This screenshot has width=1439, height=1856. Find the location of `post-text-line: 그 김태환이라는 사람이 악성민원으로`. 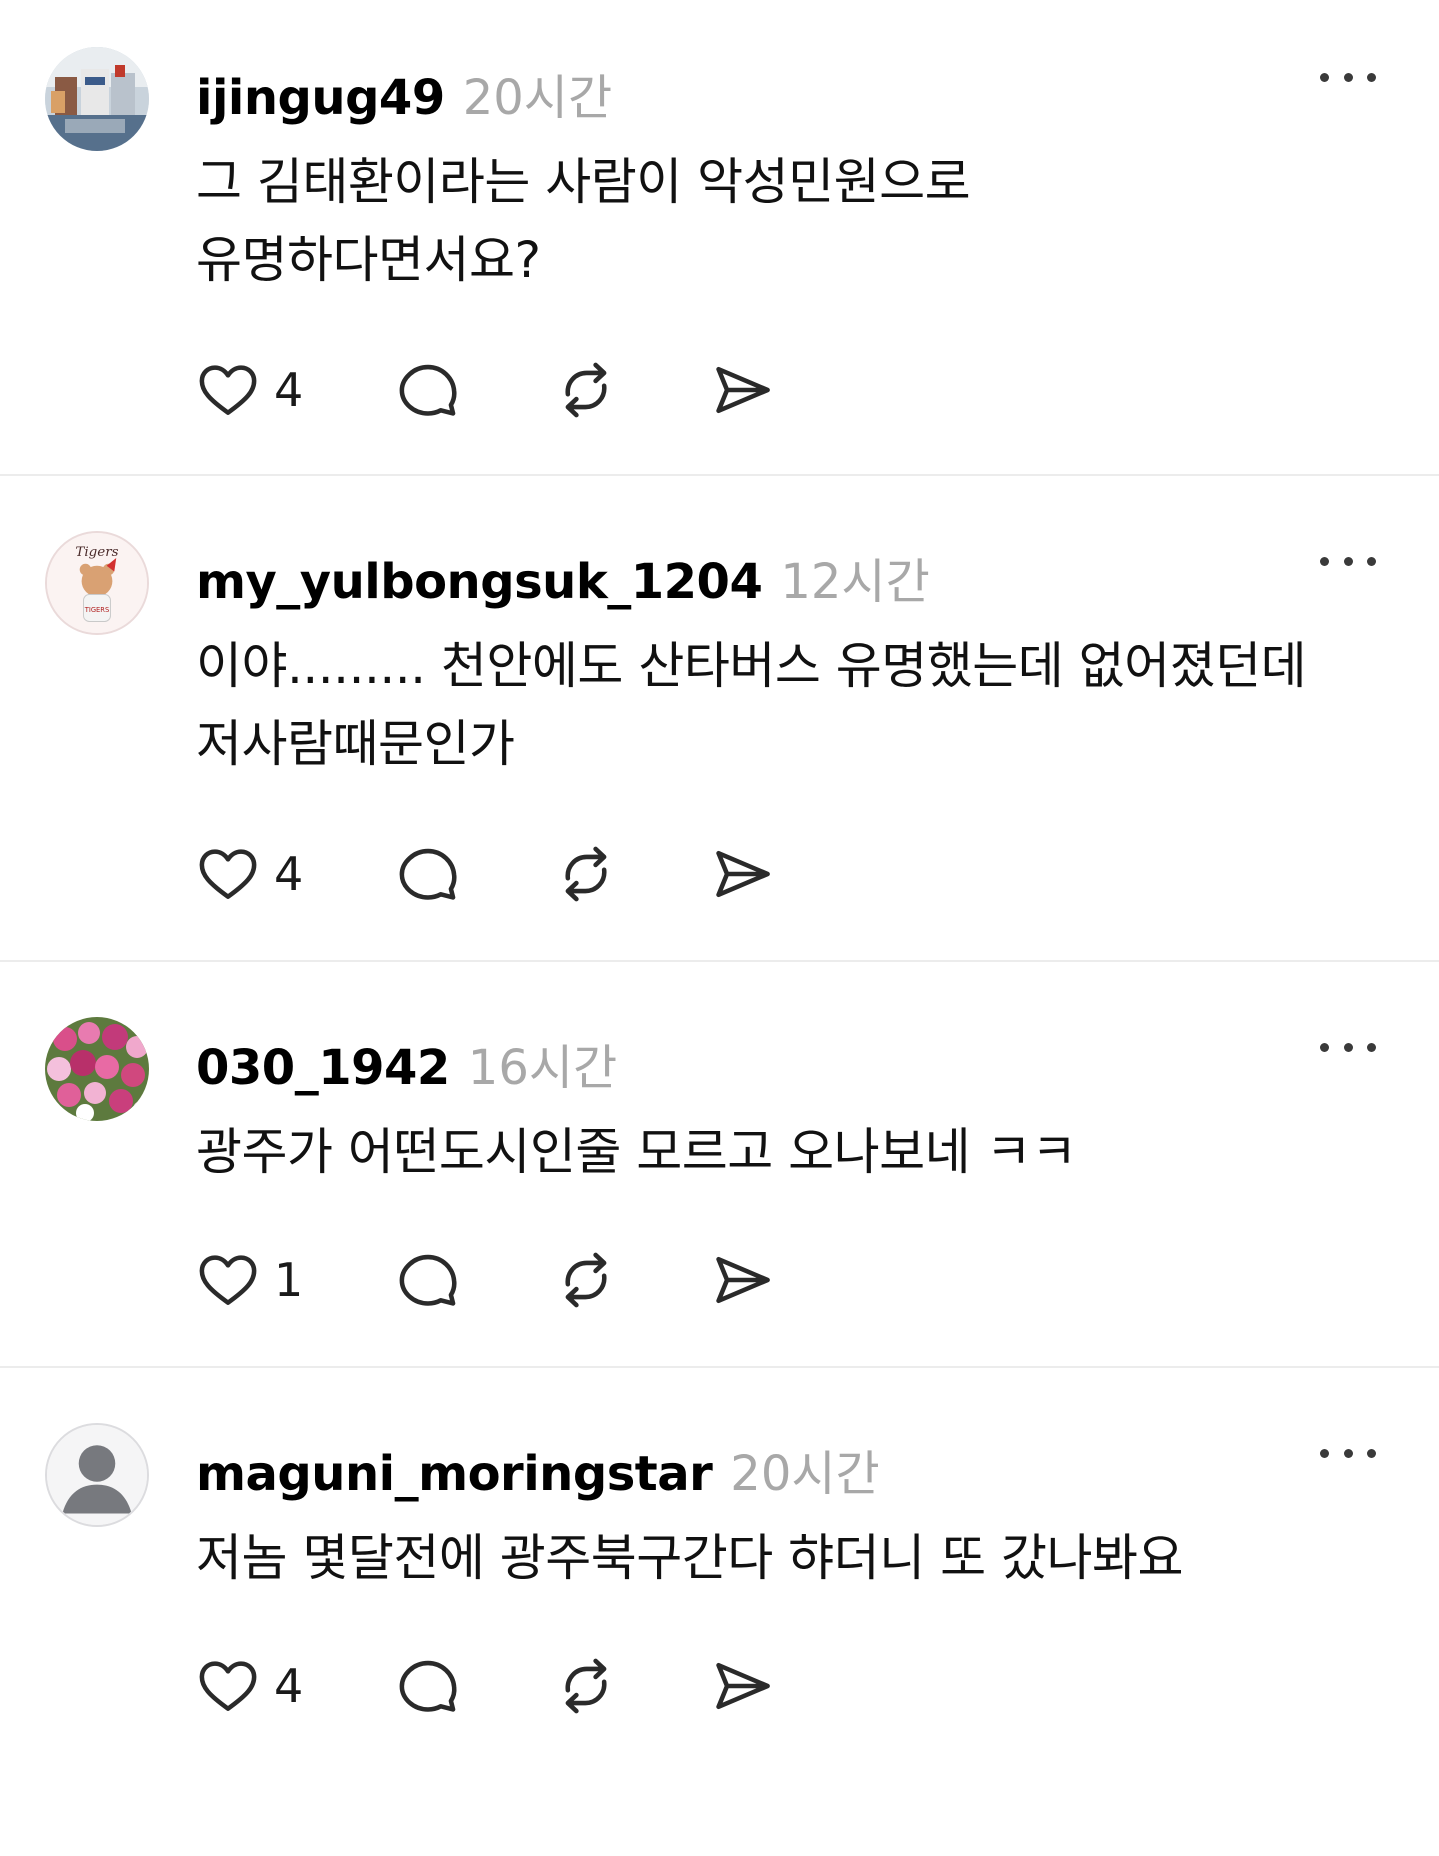

post-text-line: 그 김태환이라는 사람이 악성민원으로 is located at coordinates (583, 182).